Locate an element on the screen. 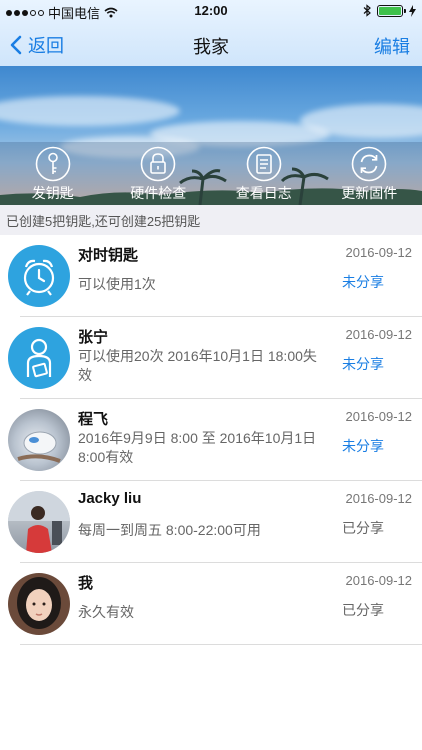 The height and width of the screenshot is (750, 422). status-right is located at coordinates (389, 10).